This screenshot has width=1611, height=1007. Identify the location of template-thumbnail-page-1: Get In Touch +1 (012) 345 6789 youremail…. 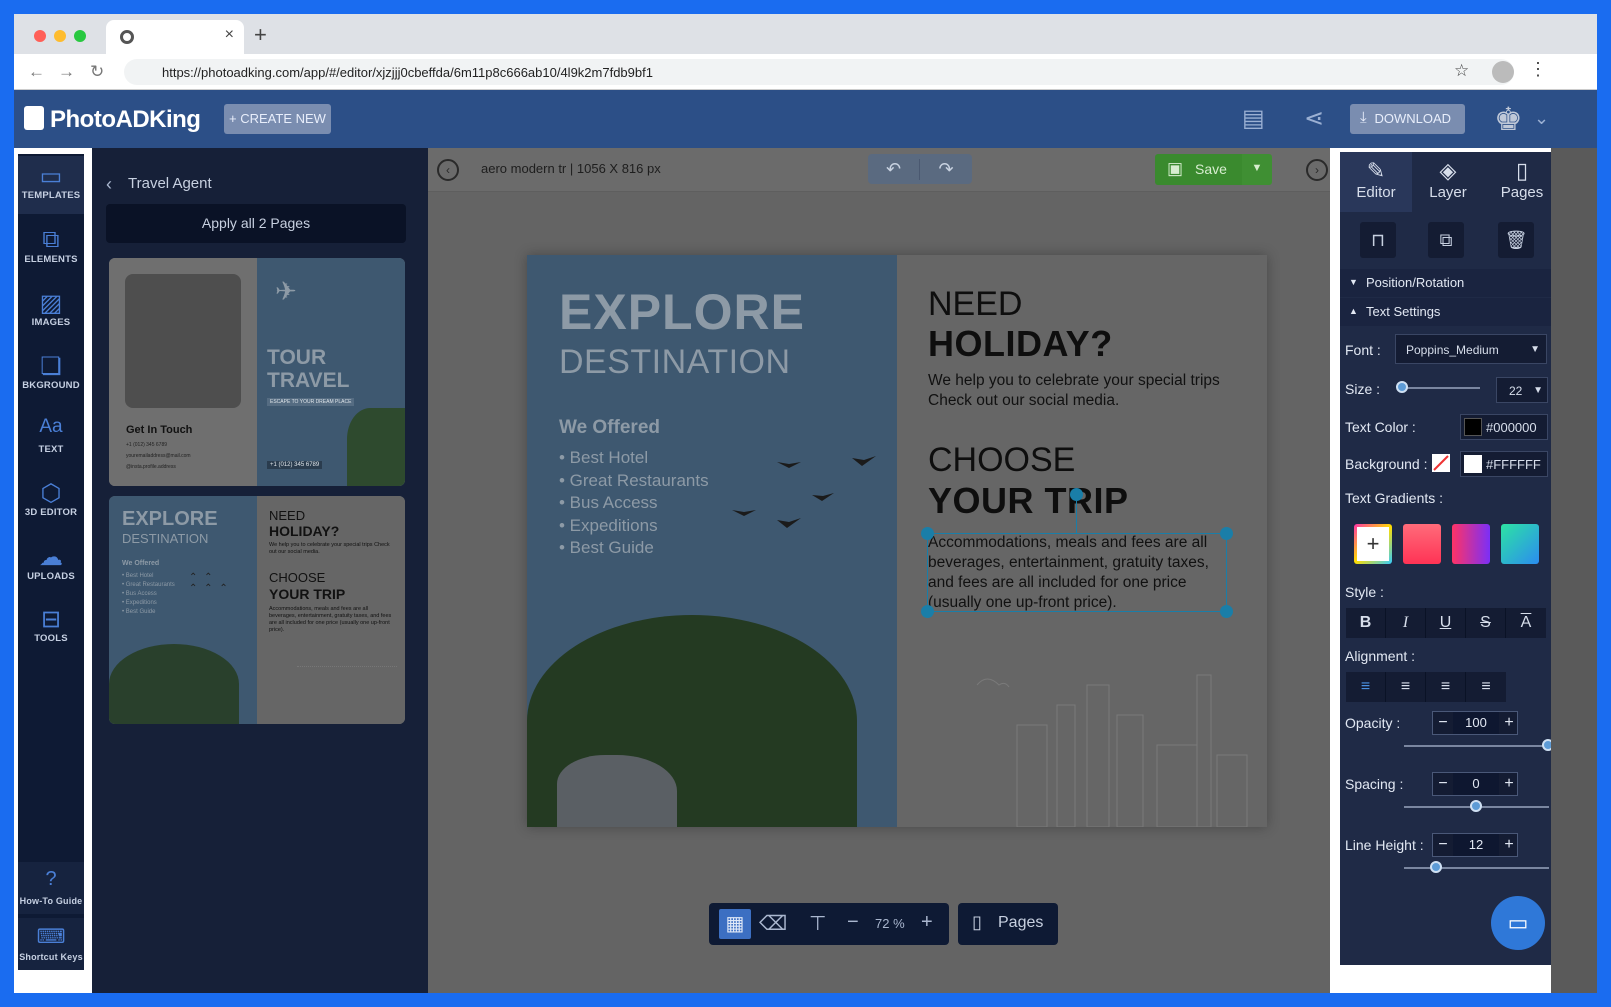
(257, 372).